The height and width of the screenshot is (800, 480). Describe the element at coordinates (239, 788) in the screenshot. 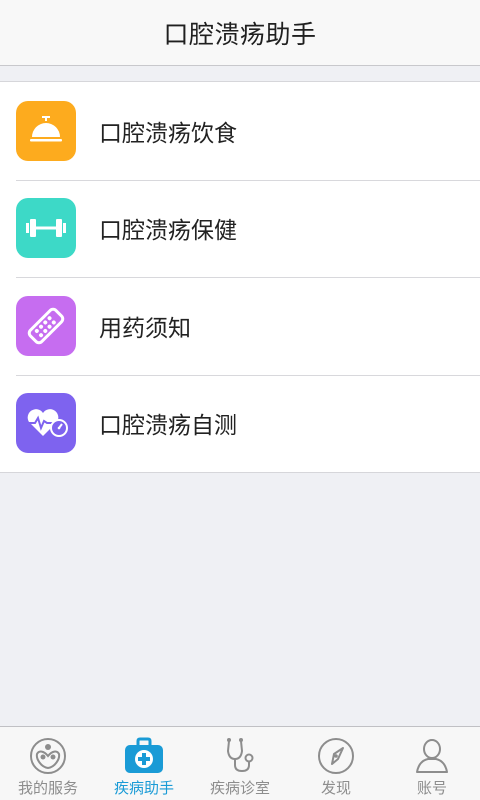

I see `tab-label: 疾病诊室` at that location.